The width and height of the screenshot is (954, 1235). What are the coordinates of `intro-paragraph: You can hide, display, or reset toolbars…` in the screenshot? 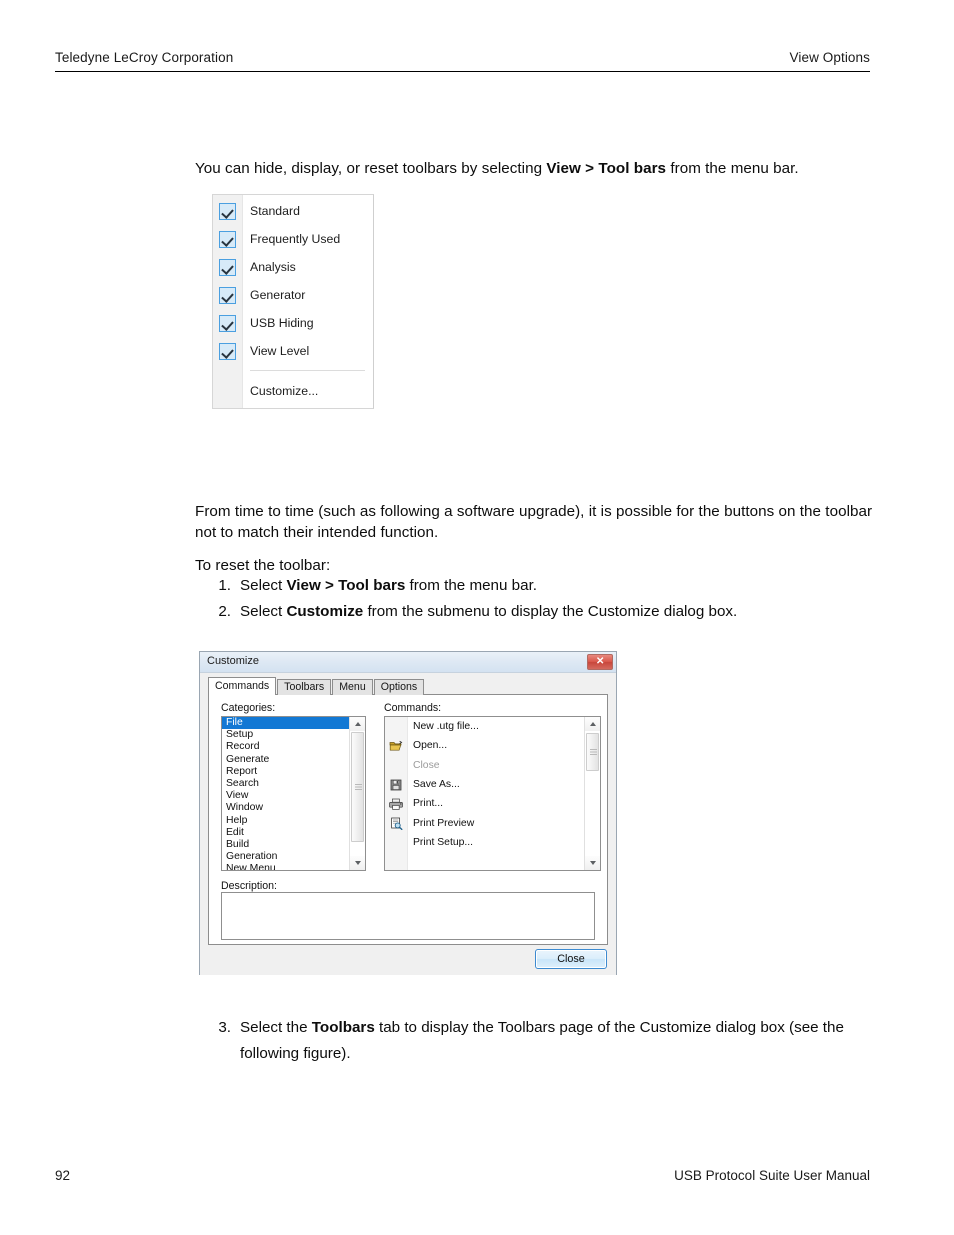 It's located at (535, 168).